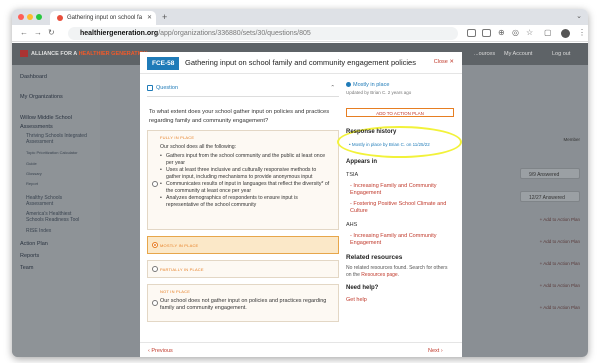 The image size is (600, 363). I want to click on close-button: Close ✕, so click(444, 62).